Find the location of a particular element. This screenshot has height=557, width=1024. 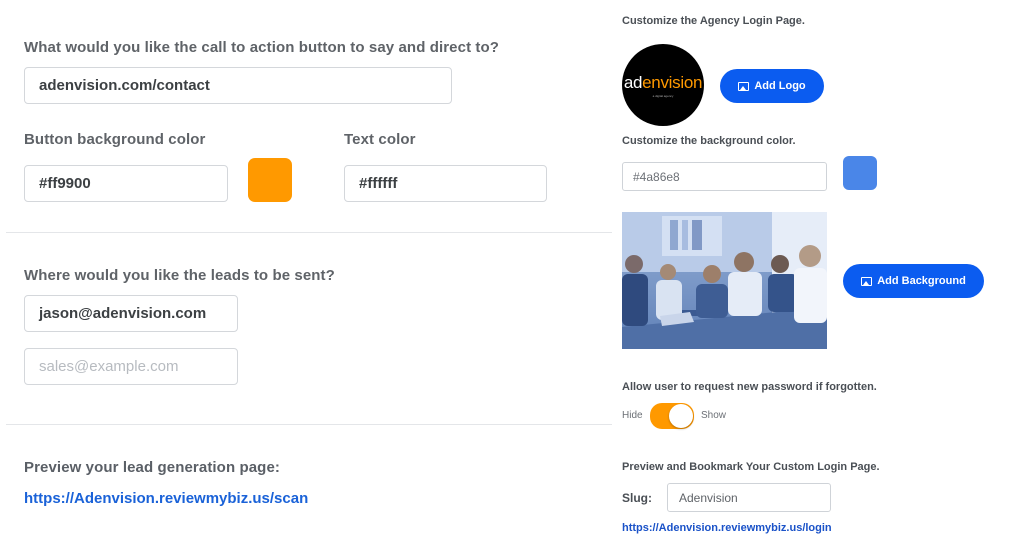

bg-color-label: Customize the background color. is located at coordinates (709, 141).